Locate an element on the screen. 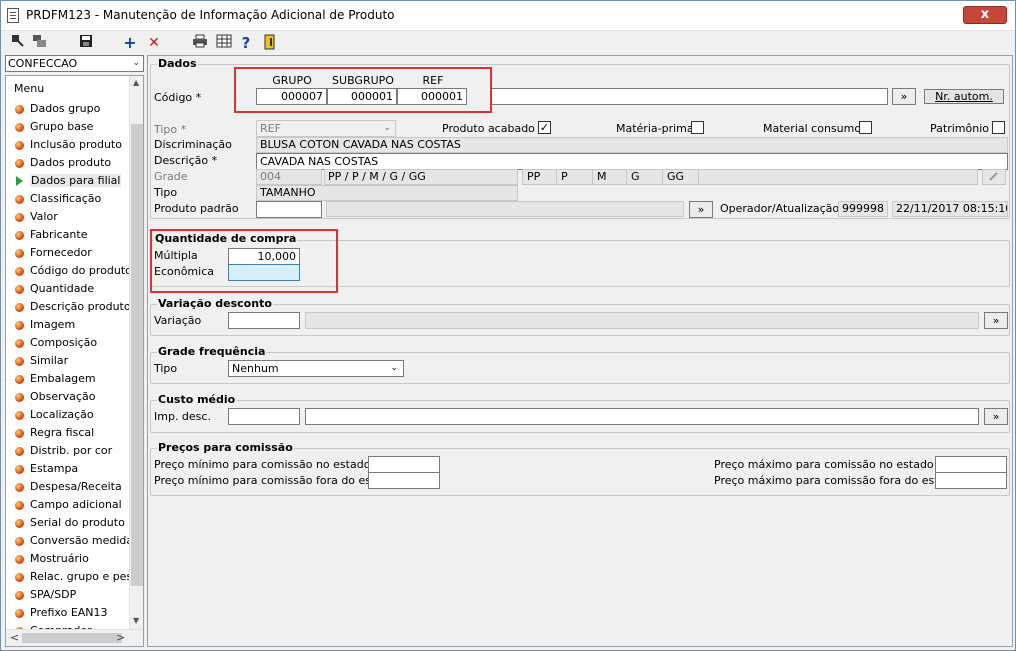 The width and height of the screenshot is (1016, 651). scroll-thumb is located at coordinates (137, 355).